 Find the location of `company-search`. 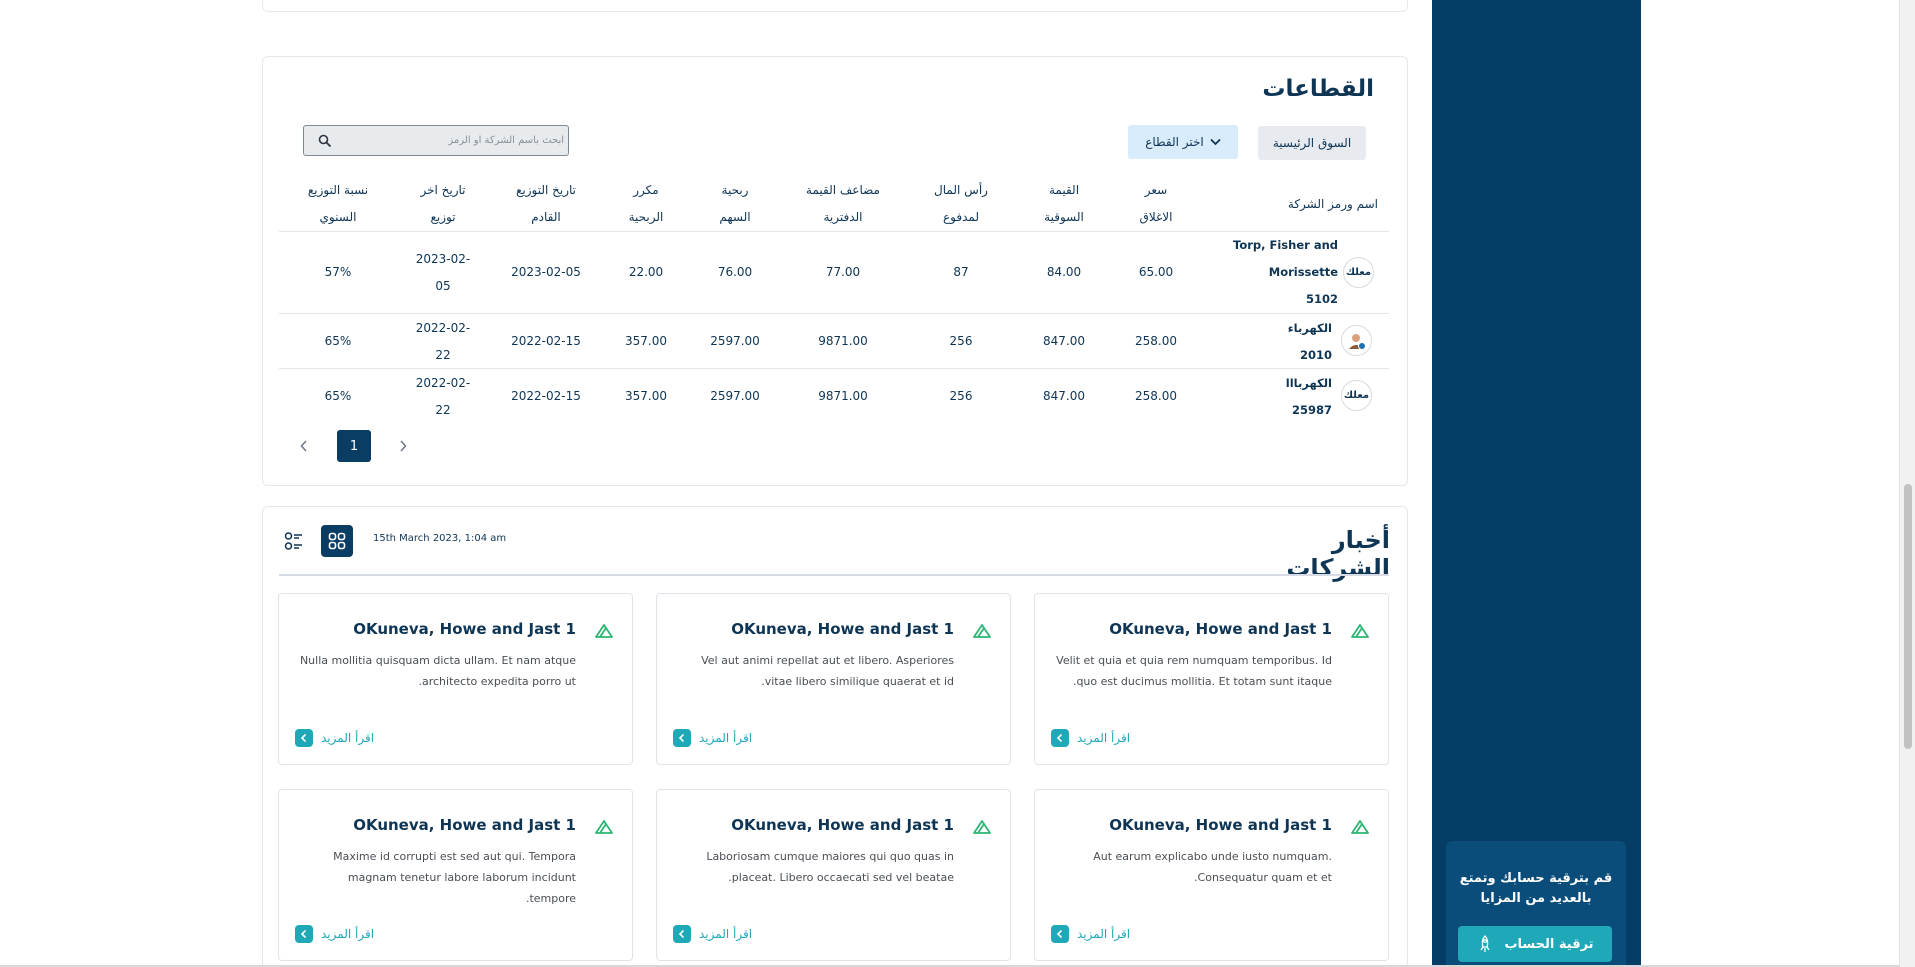

company-search is located at coordinates (436, 140).